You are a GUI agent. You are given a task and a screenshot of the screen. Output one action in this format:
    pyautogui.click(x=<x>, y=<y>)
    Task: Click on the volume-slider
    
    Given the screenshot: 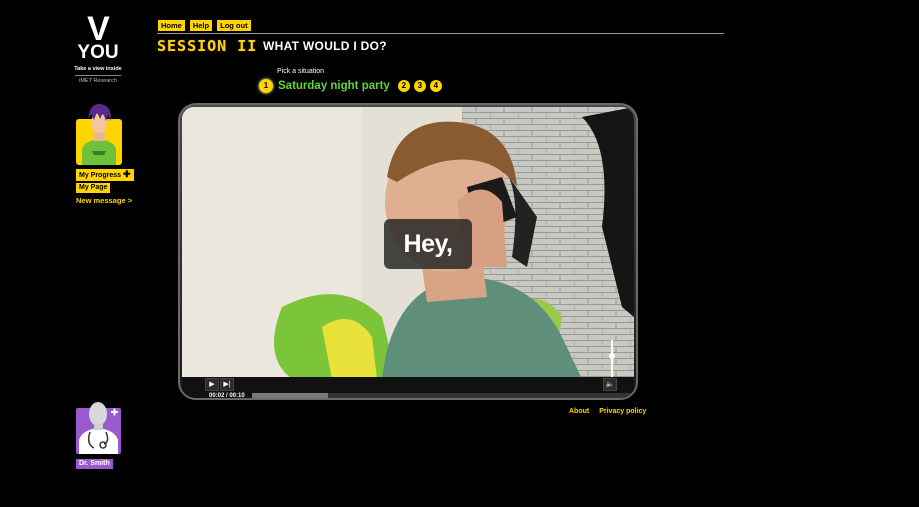 What is the action you would take?
    pyautogui.click(x=612, y=359)
    